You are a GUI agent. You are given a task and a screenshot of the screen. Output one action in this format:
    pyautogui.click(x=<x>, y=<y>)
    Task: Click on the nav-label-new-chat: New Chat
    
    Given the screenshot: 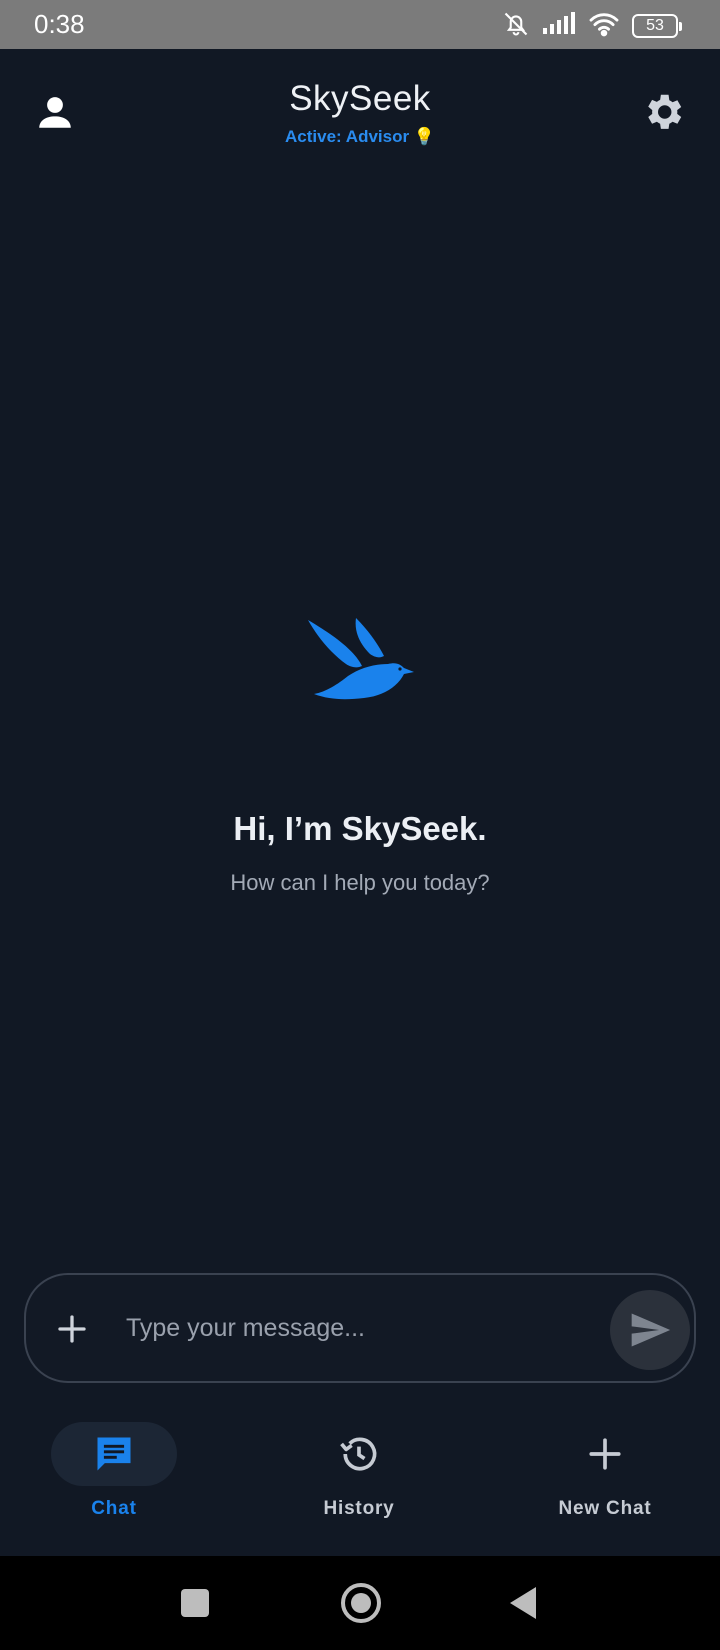 What is the action you would take?
    pyautogui.click(x=605, y=1508)
    